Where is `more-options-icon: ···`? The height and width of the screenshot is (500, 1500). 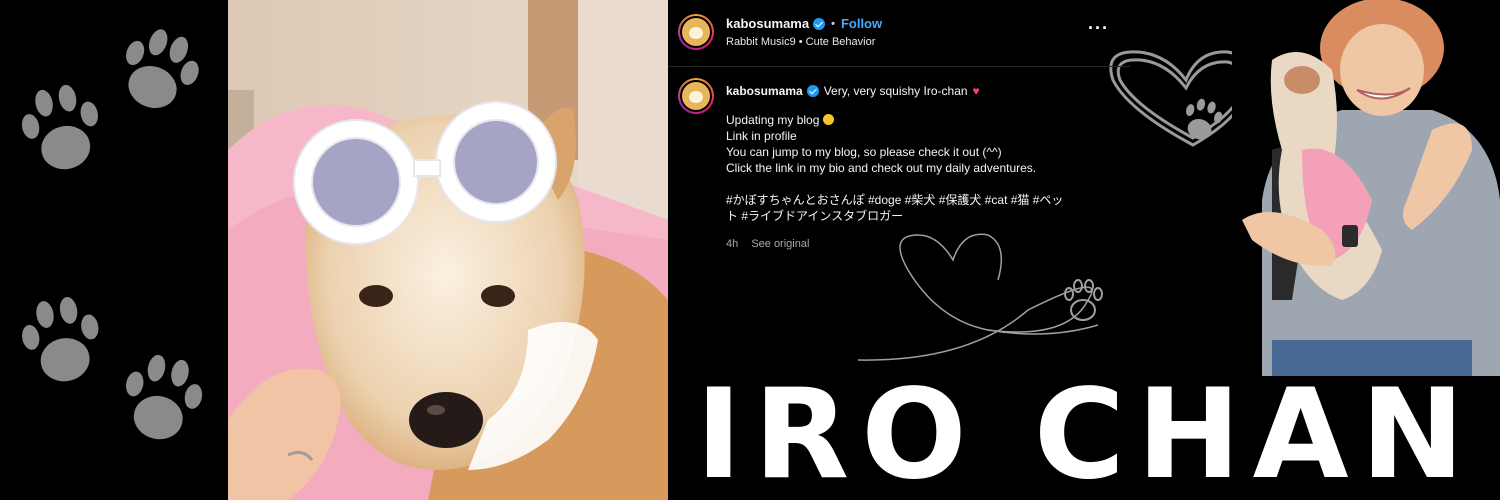 more-options-icon: ··· is located at coordinates (1098, 28).